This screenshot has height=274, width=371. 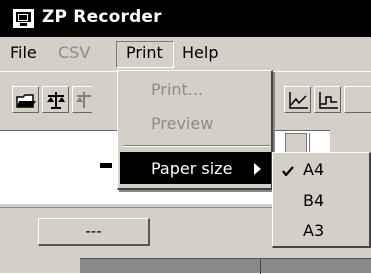 What do you see at coordinates (313, 200) in the screenshot?
I see `submenu-item-b4: B4` at bounding box center [313, 200].